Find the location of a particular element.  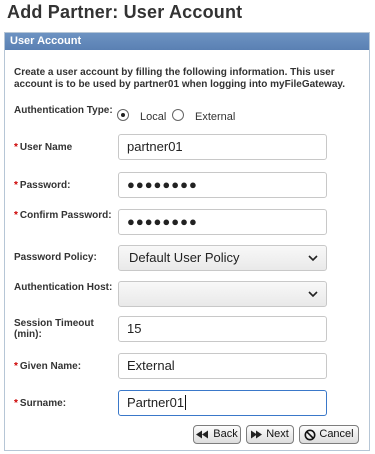

auth-type-local-radio is located at coordinates (123, 115).